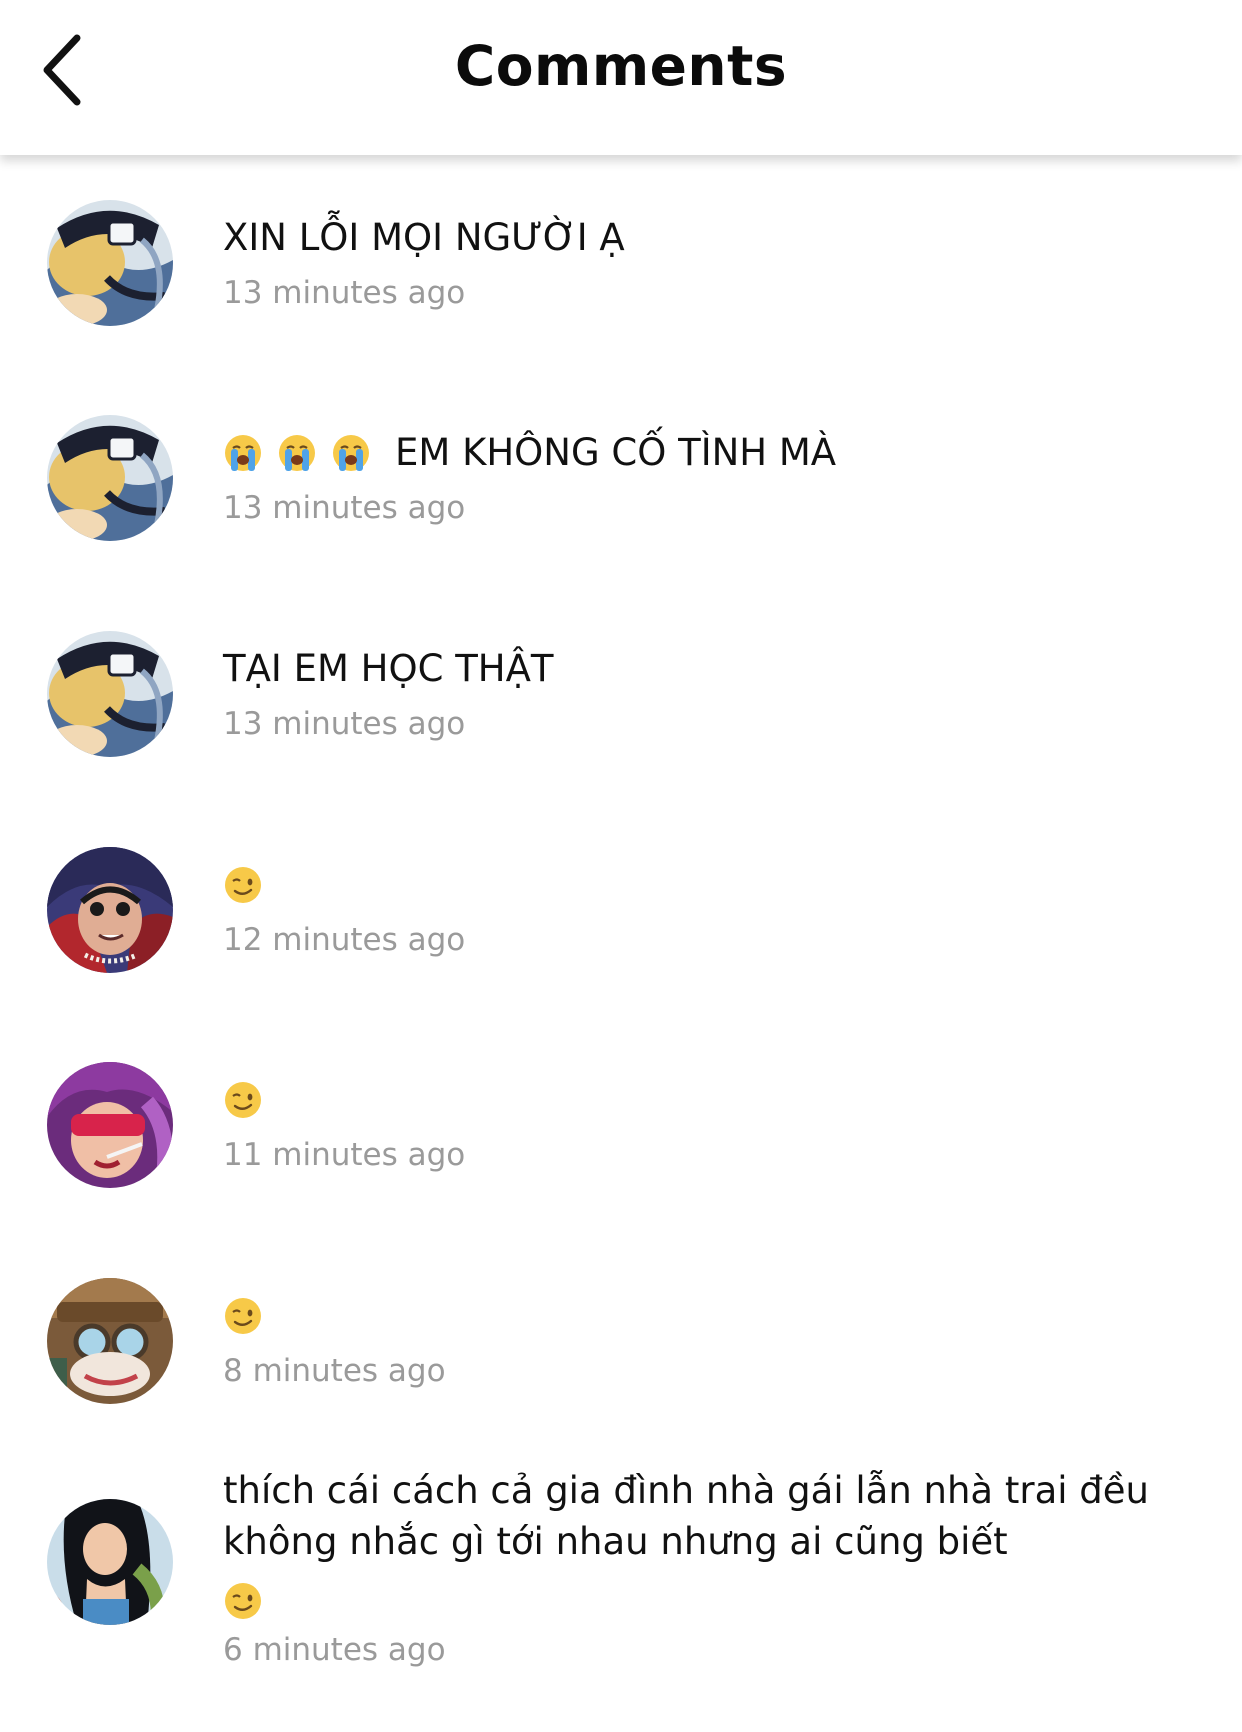  Describe the element at coordinates (621, 66) in the screenshot. I see `page-title: Comments` at that location.